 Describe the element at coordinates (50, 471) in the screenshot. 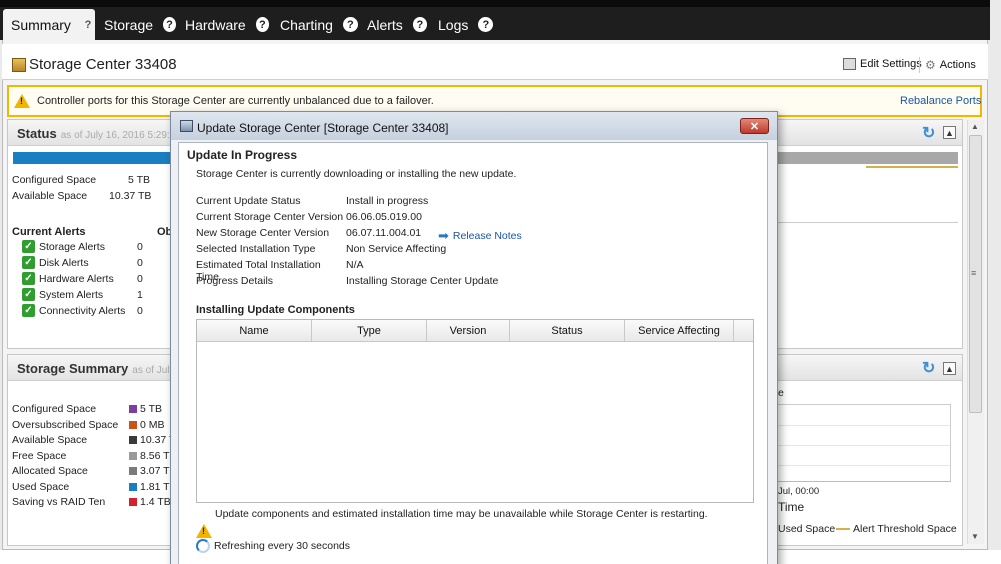

I see `summary-row-label: Allocated Space` at that location.